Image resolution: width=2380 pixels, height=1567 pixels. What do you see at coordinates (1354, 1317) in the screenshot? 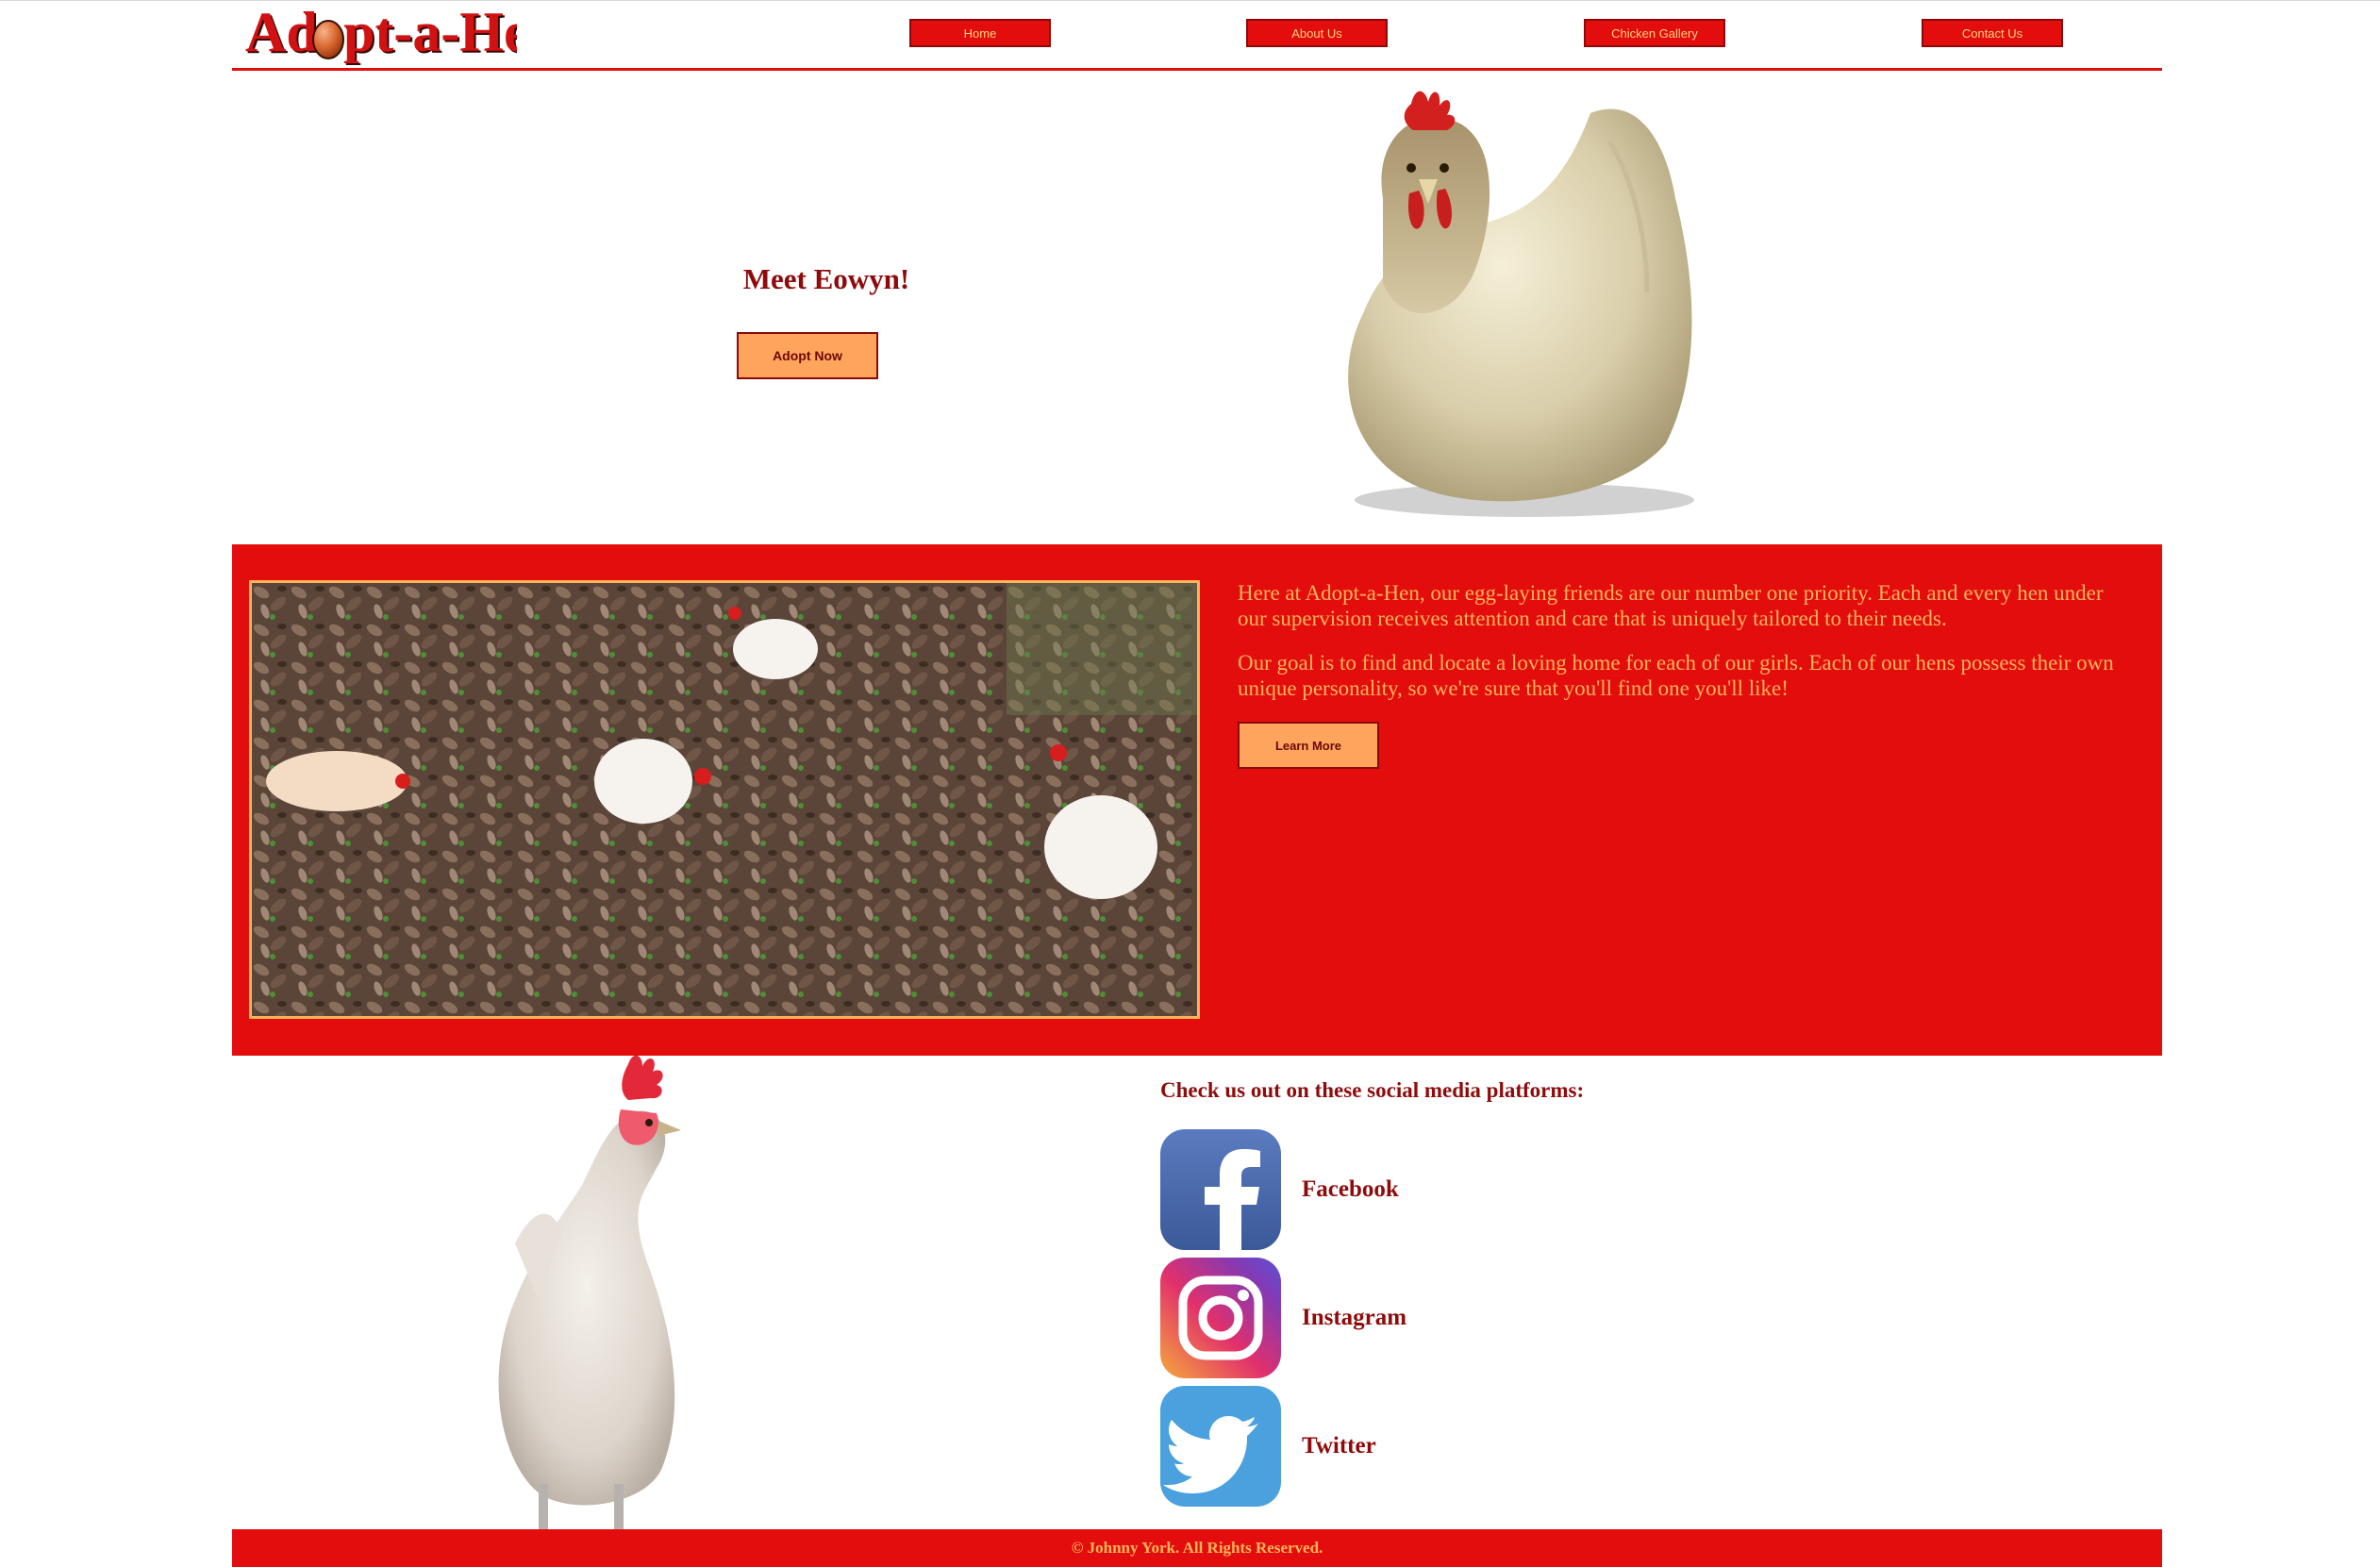
I see `instagram-label: Instagram` at bounding box center [1354, 1317].